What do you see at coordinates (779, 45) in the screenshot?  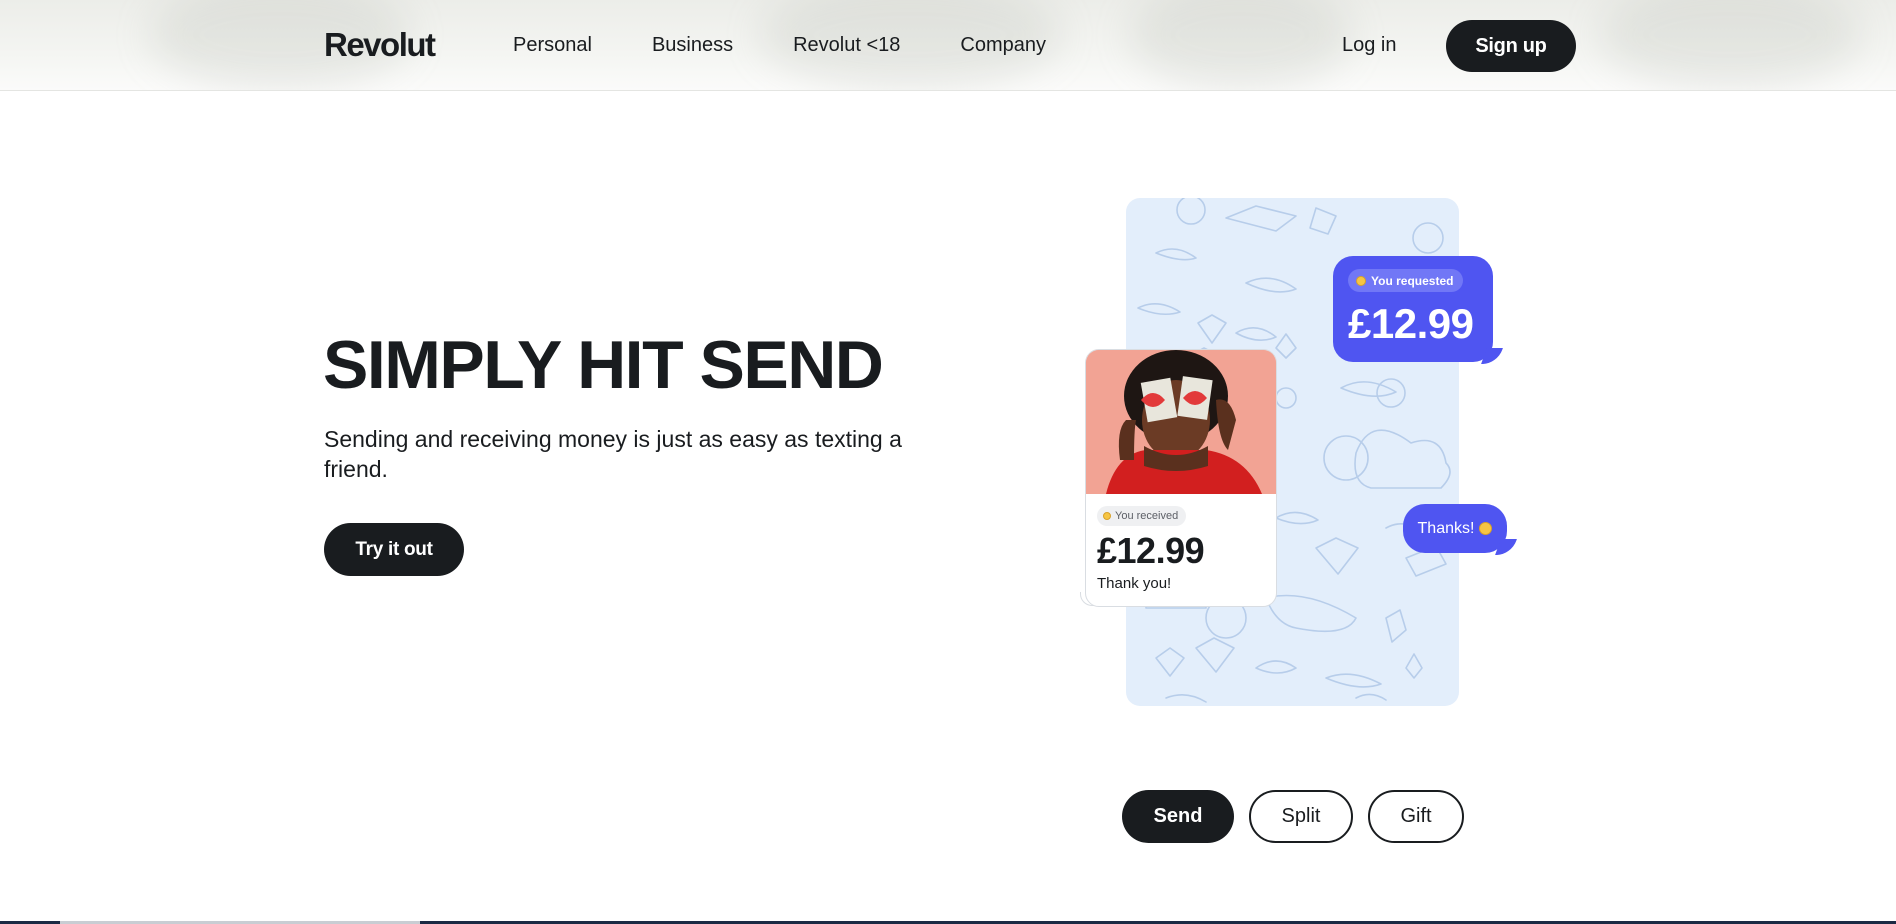 I see `main-nav: Personal Business Revolut <18 Company` at bounding box center [779, 45].